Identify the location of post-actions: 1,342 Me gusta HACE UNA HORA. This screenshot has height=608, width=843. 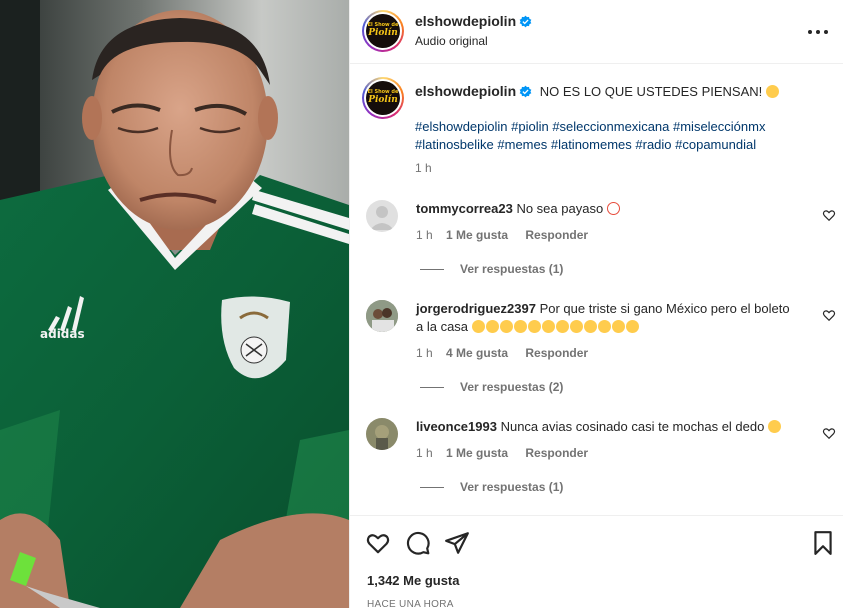
(596, 561).